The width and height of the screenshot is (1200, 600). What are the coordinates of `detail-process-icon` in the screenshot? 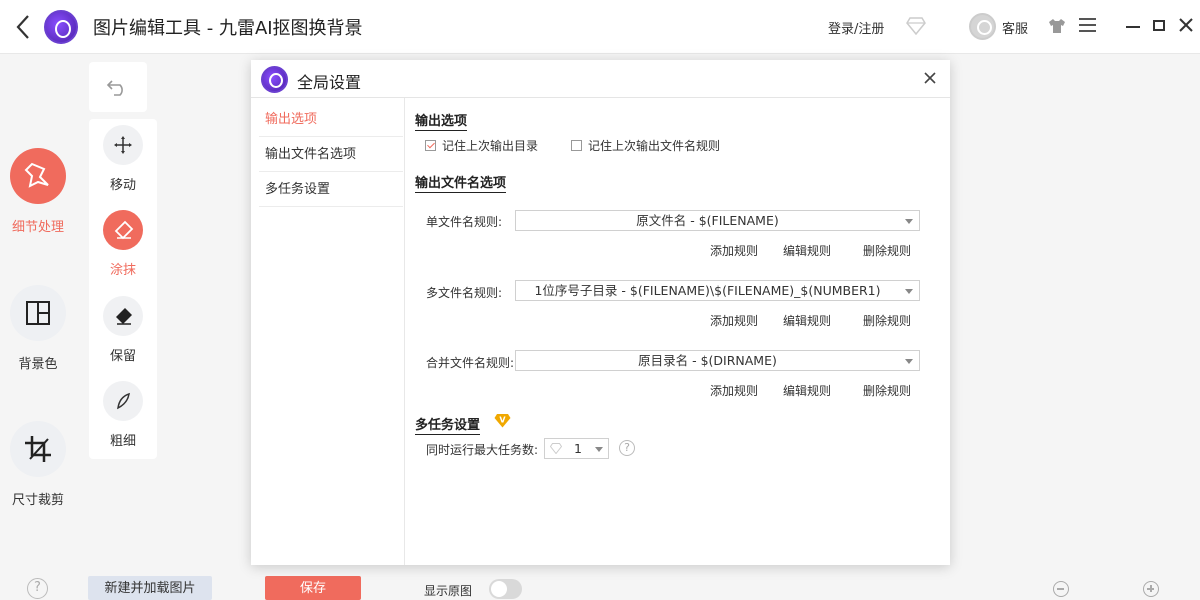 It's located at (38, 176).